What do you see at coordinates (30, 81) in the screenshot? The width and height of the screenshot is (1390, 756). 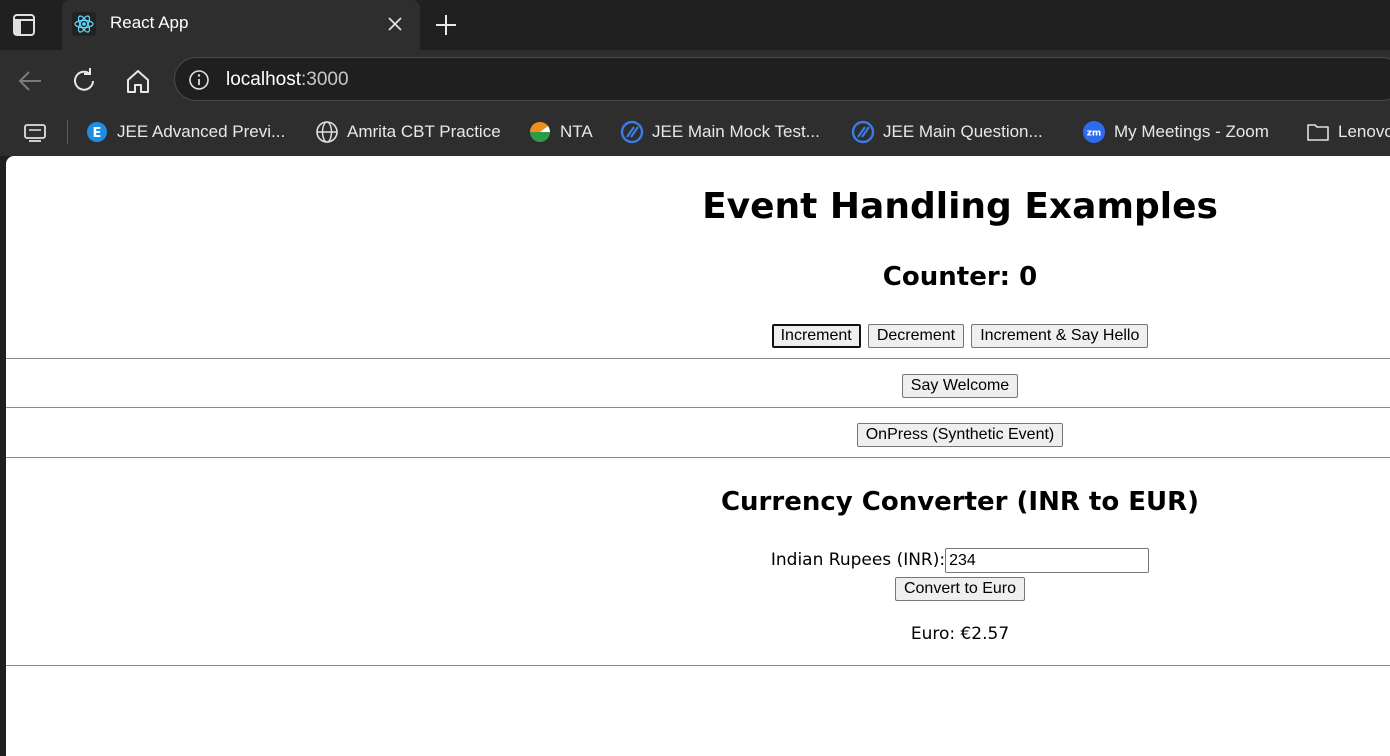 I see `back-arrow-icon` at bounding box center [30, 81].